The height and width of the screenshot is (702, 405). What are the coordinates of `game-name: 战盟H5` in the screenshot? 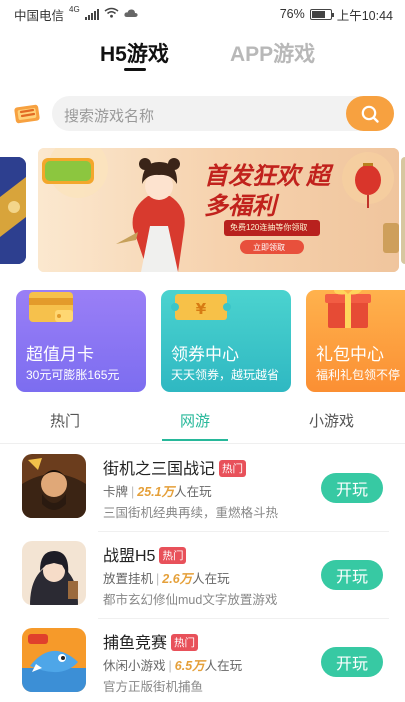 It's located at (129, 556).